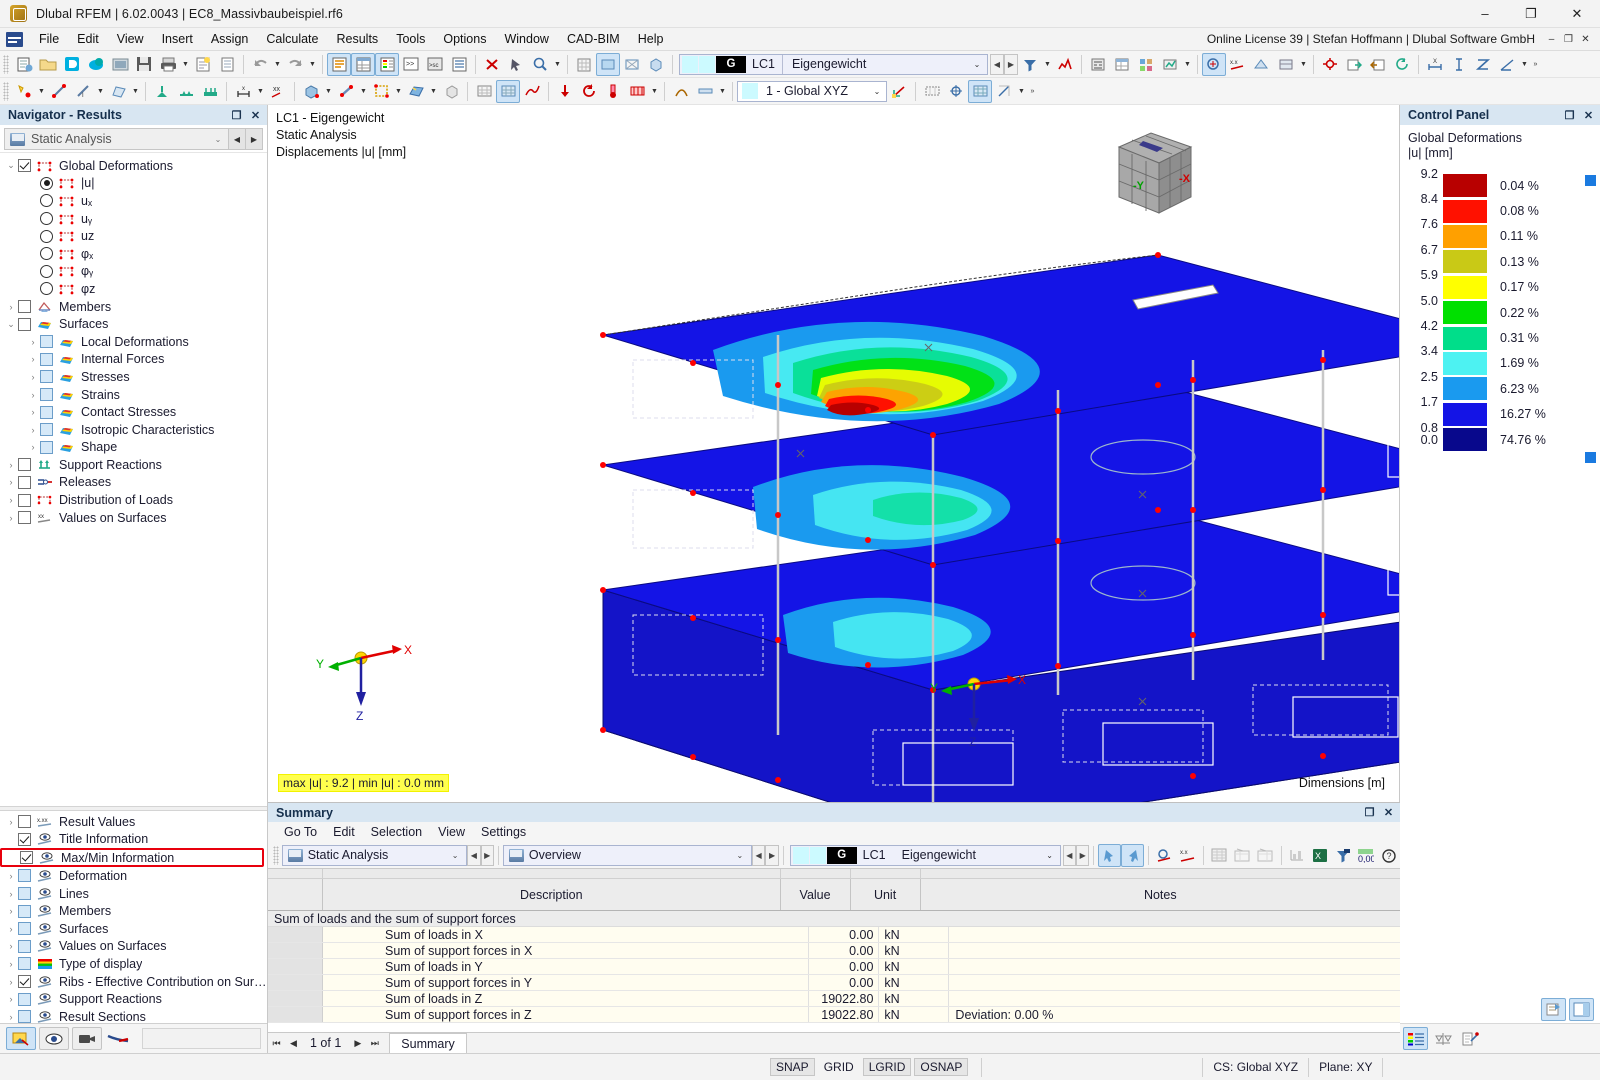 This screenshot has height=1080, width=1600. I want to click on table-row: Sum of loads in Z 19022.80 kN, so click(834, 999).